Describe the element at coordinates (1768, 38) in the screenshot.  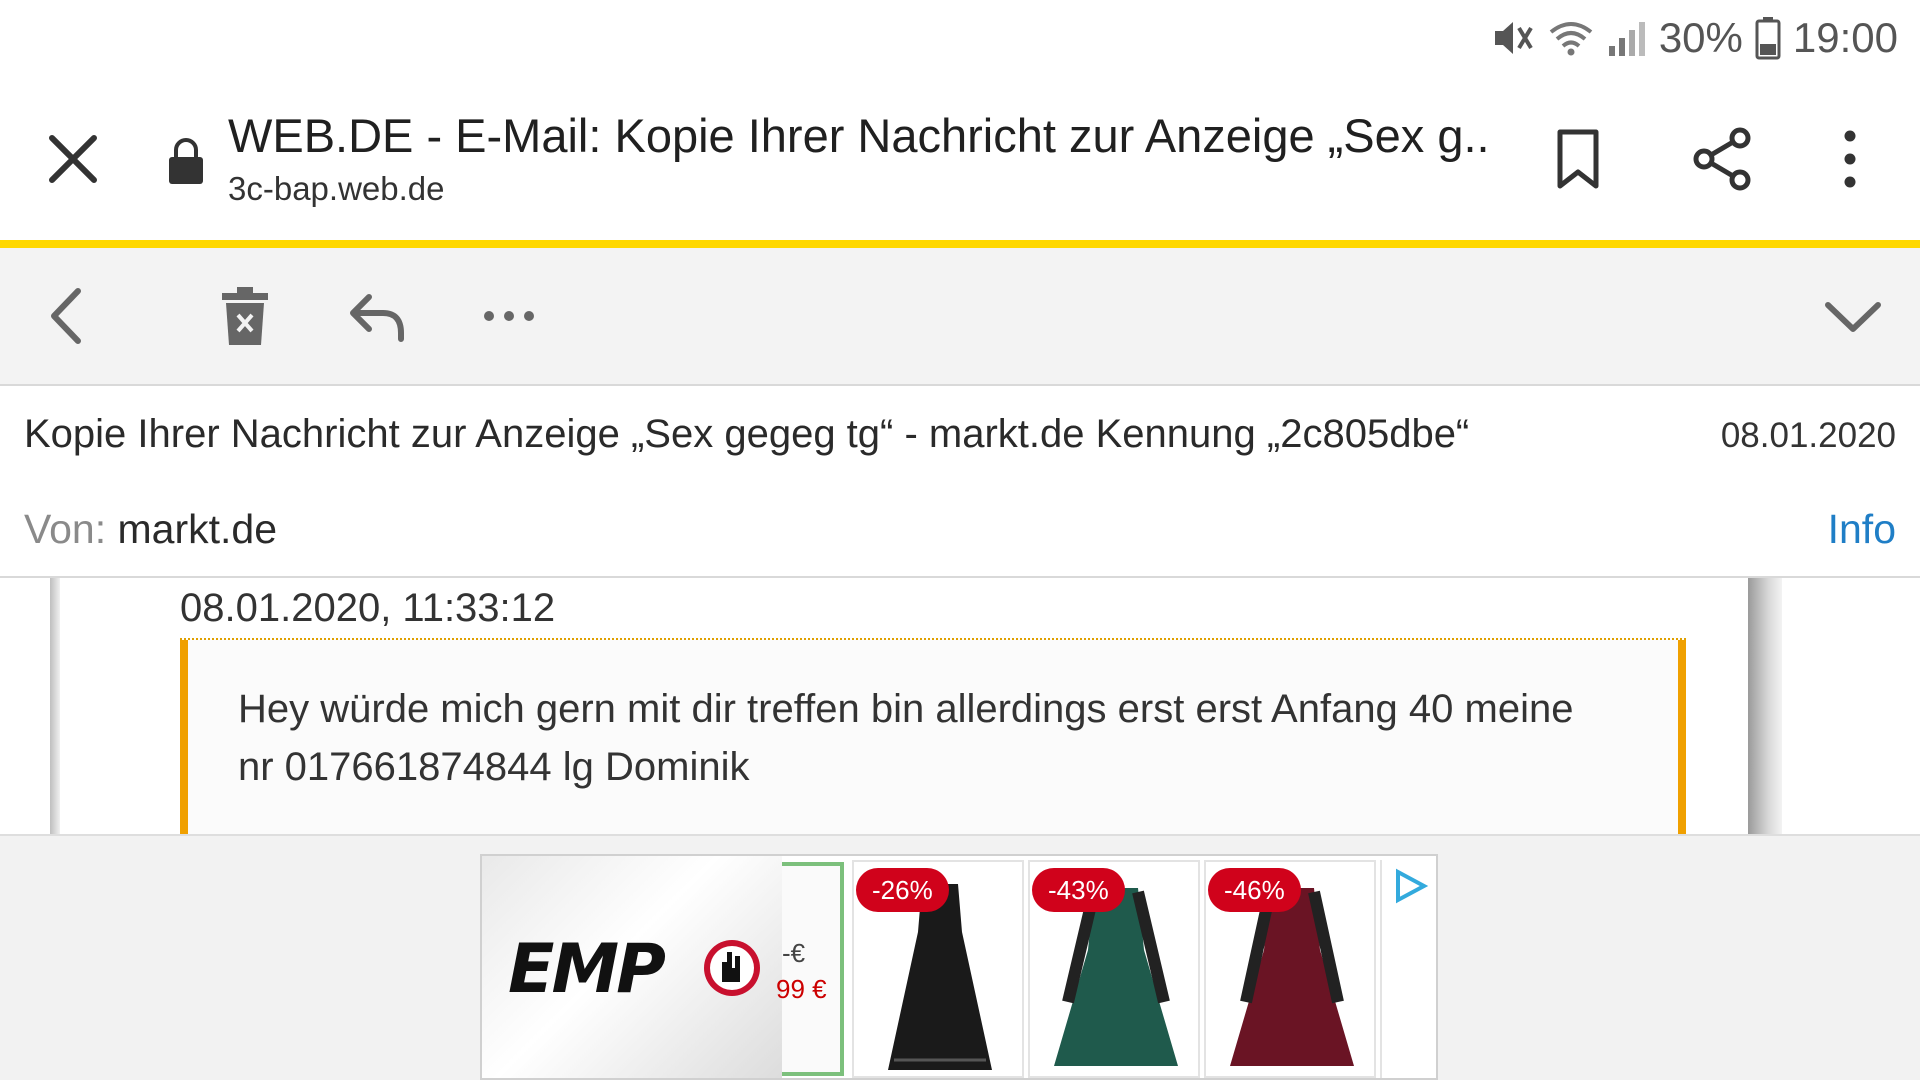
I see `battery-icon` at that location.